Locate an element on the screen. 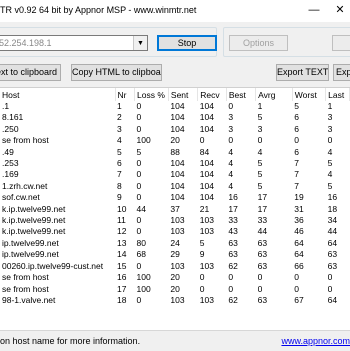  table-row: se from host 16 100 20 0 0 0 0 0 is located at coordinates (175, 277).